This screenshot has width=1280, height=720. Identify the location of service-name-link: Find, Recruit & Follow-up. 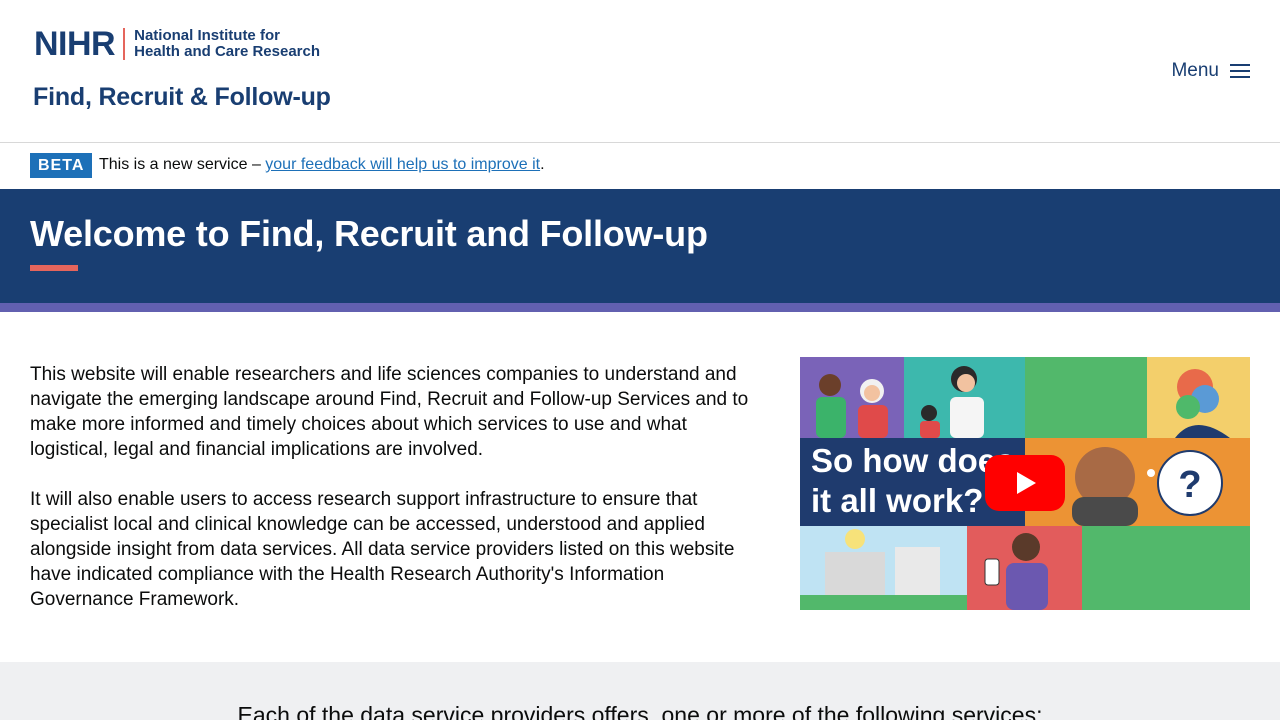
(182, 97).